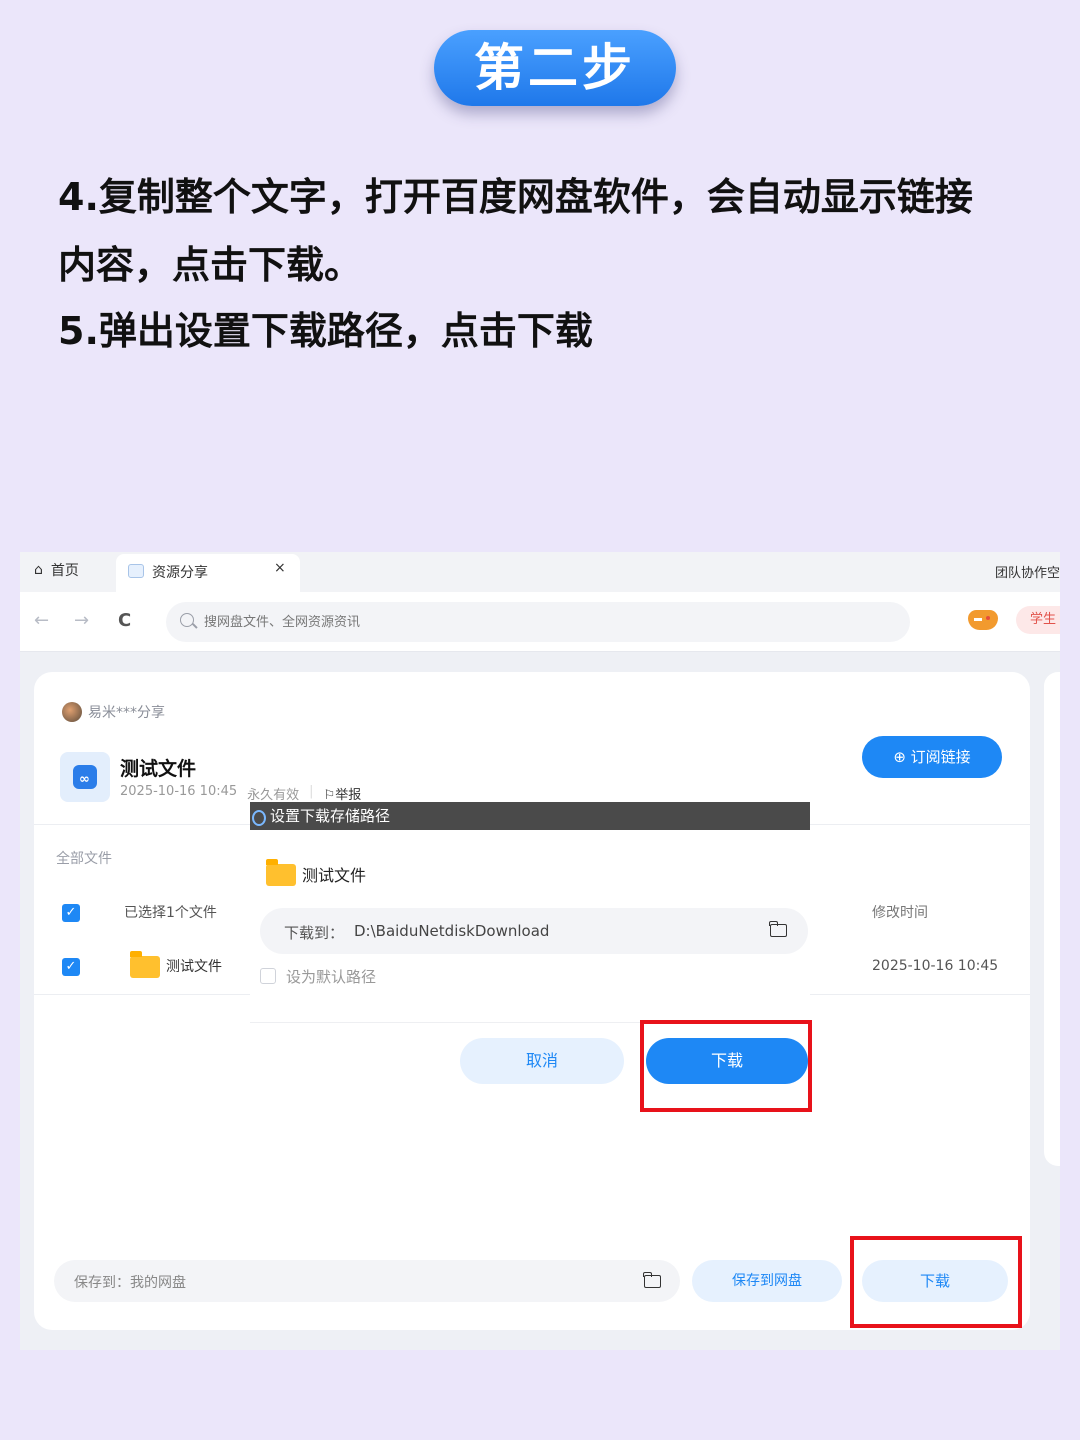 Image resolution: width=1080 pixels, height=1440 pixels. Describe the element at coordinates (136, 571) in the screenshot. I see `page-icon` at that location.